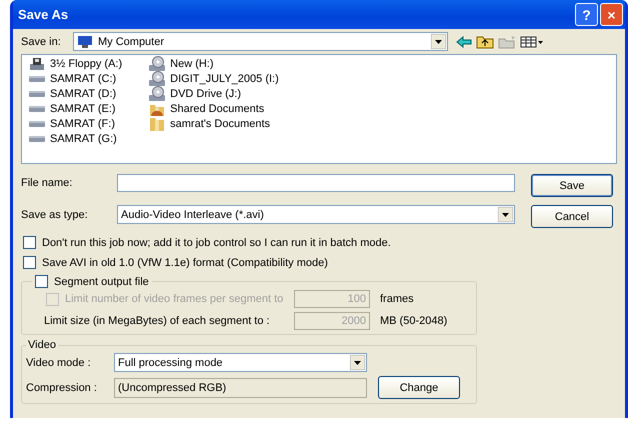  I want to click on drive-item: Shared Documents, so click(213, 109).